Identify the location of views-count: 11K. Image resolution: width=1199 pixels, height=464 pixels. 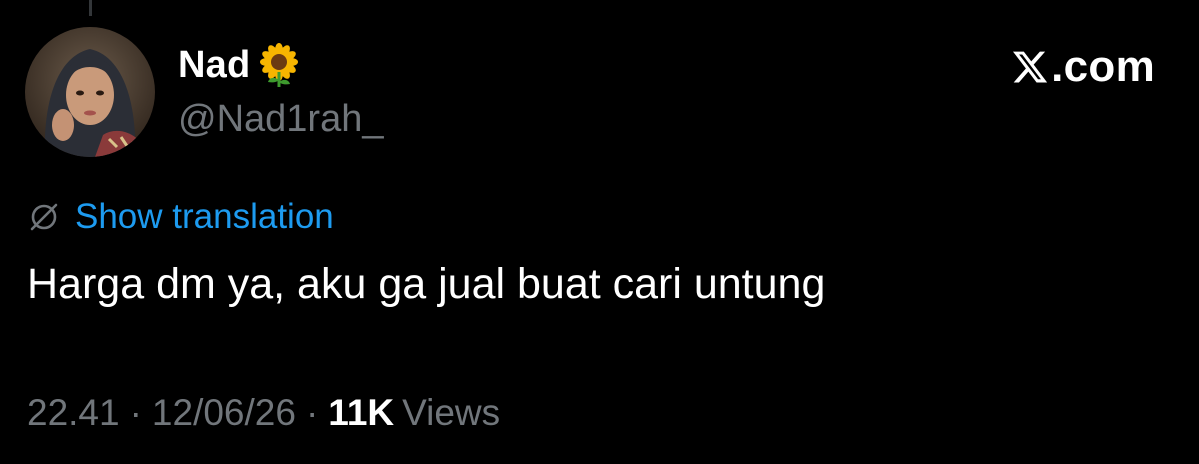
(361, 413).